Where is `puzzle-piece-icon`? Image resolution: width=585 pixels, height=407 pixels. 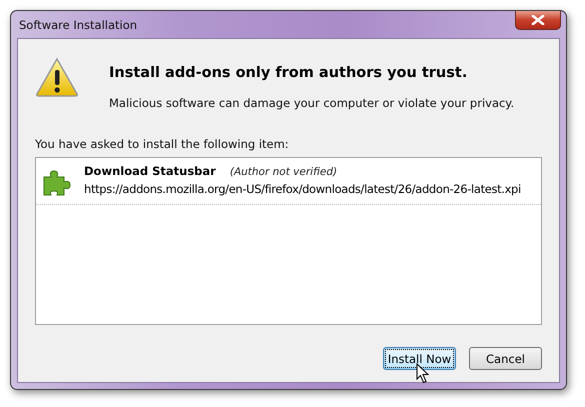
puzzle-piece-icon is located at coordinates (57, 183).